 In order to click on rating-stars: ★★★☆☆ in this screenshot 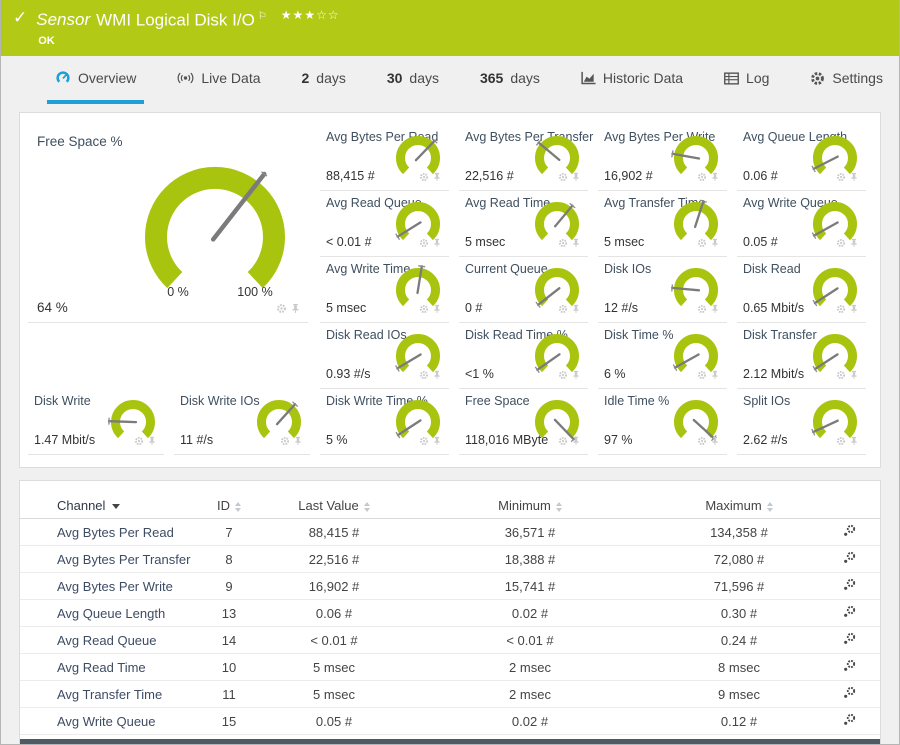, I will do `click(310, 15)`.